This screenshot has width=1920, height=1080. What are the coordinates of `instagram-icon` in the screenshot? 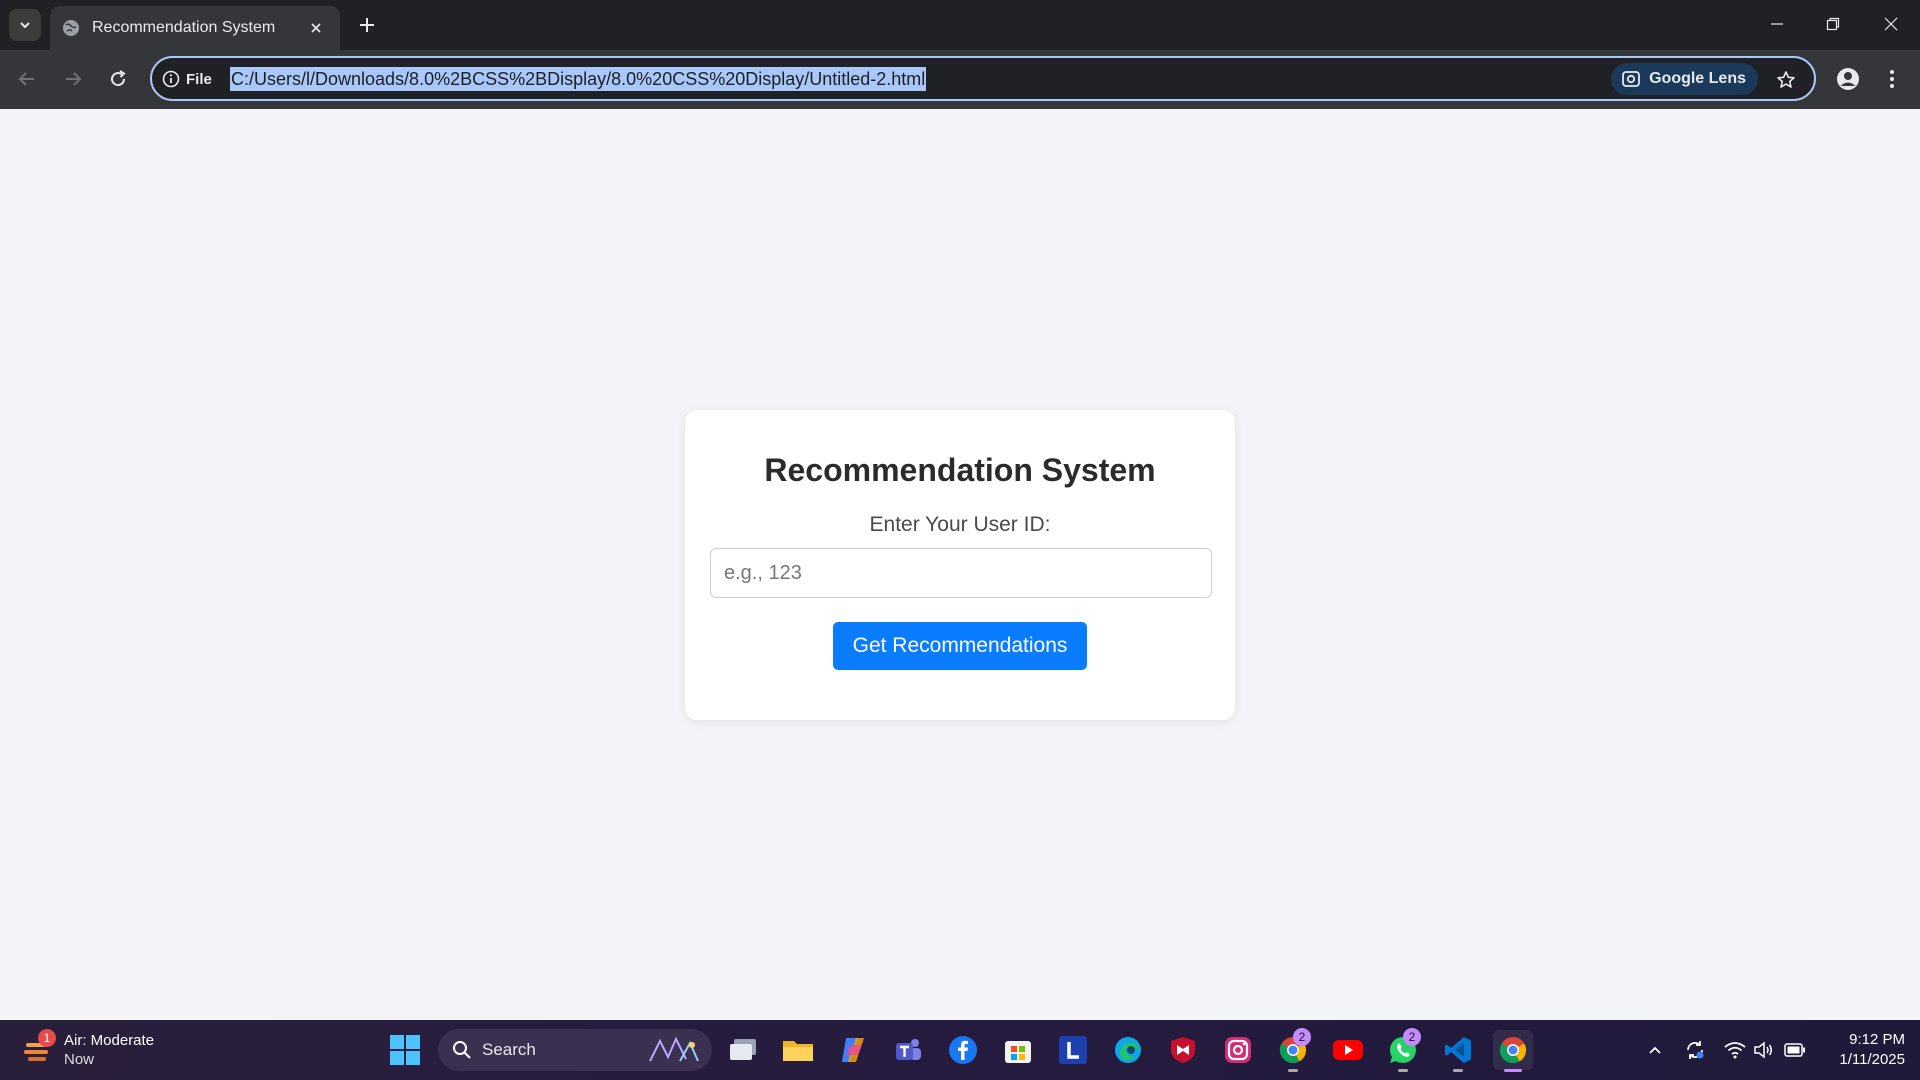 It's located at (1238, 1050).